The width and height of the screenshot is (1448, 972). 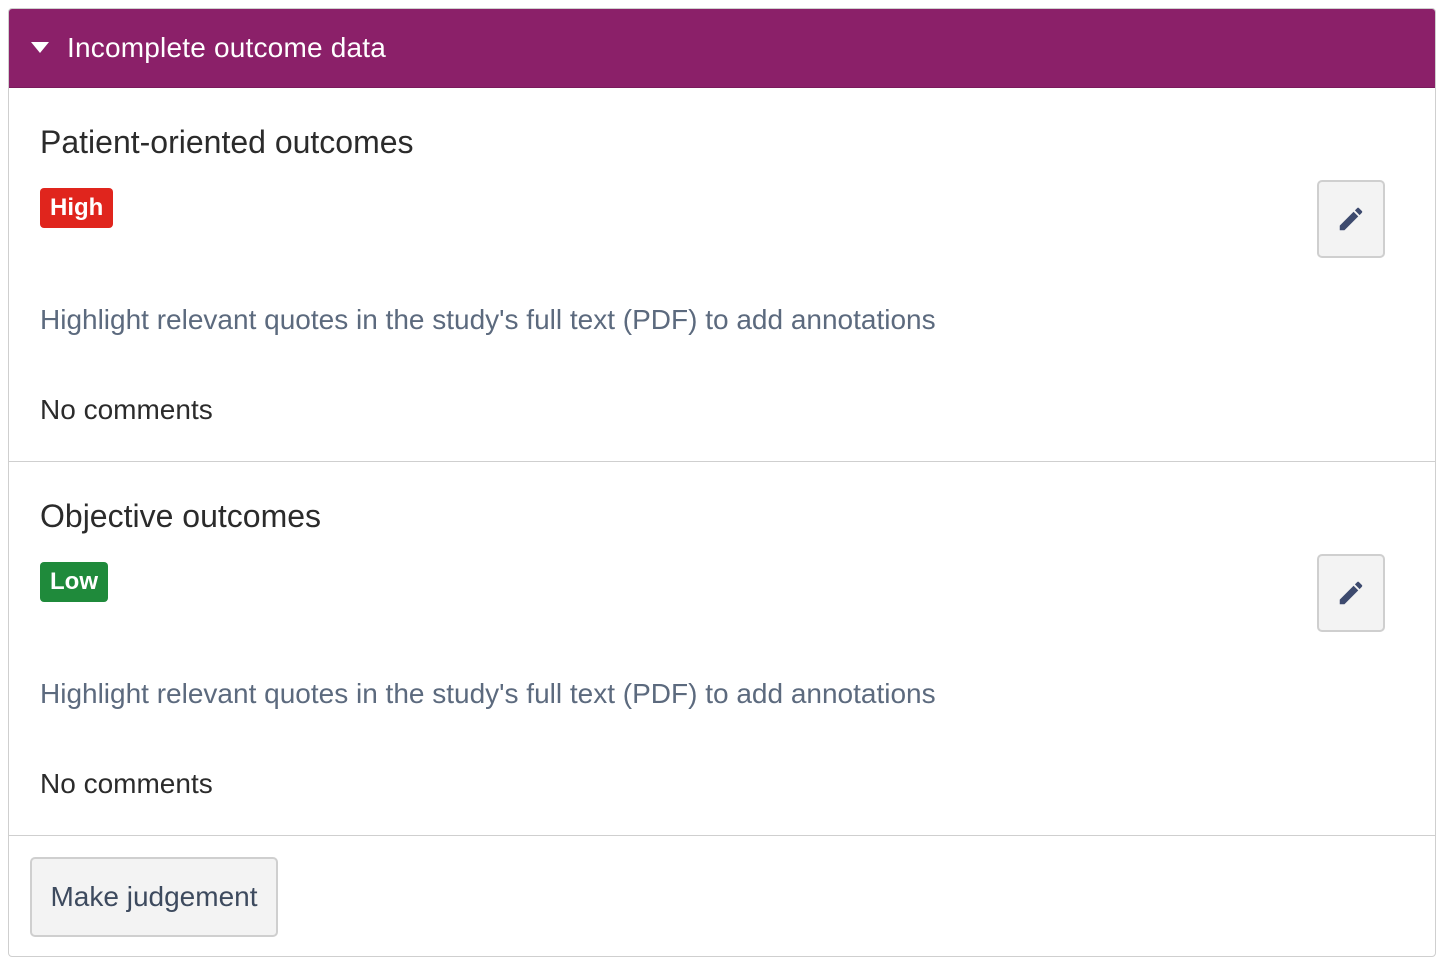 What do you see at coordinates (722, 896) in the screenshot?
I see `panel-footer: Make judgement` at bounding box center [722, 896].